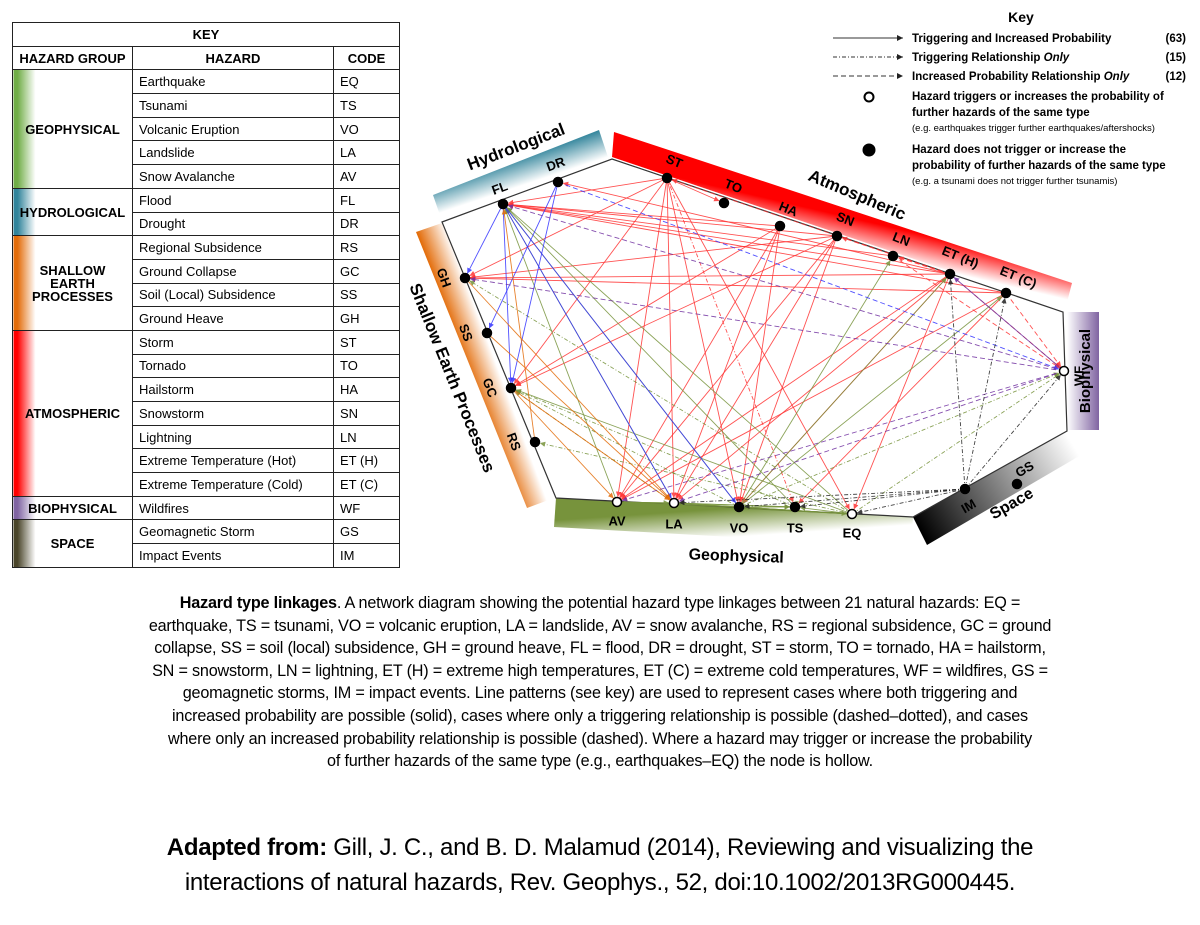  What do you see at coordinates (1001, 113) in the screenshot?
I see `legend-node-desc: further hazards of the same type` at bounding box center [1001, 113].